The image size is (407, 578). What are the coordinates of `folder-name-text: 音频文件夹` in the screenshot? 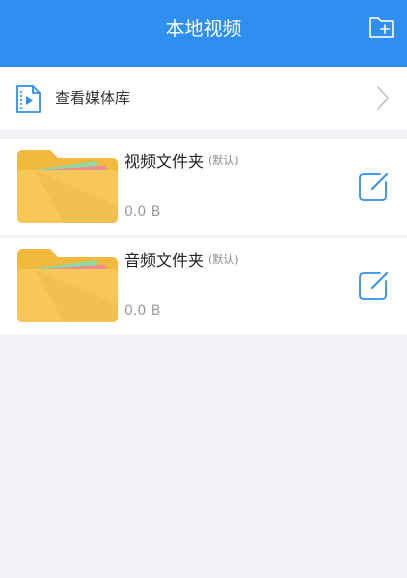 It's located at (164, 260).